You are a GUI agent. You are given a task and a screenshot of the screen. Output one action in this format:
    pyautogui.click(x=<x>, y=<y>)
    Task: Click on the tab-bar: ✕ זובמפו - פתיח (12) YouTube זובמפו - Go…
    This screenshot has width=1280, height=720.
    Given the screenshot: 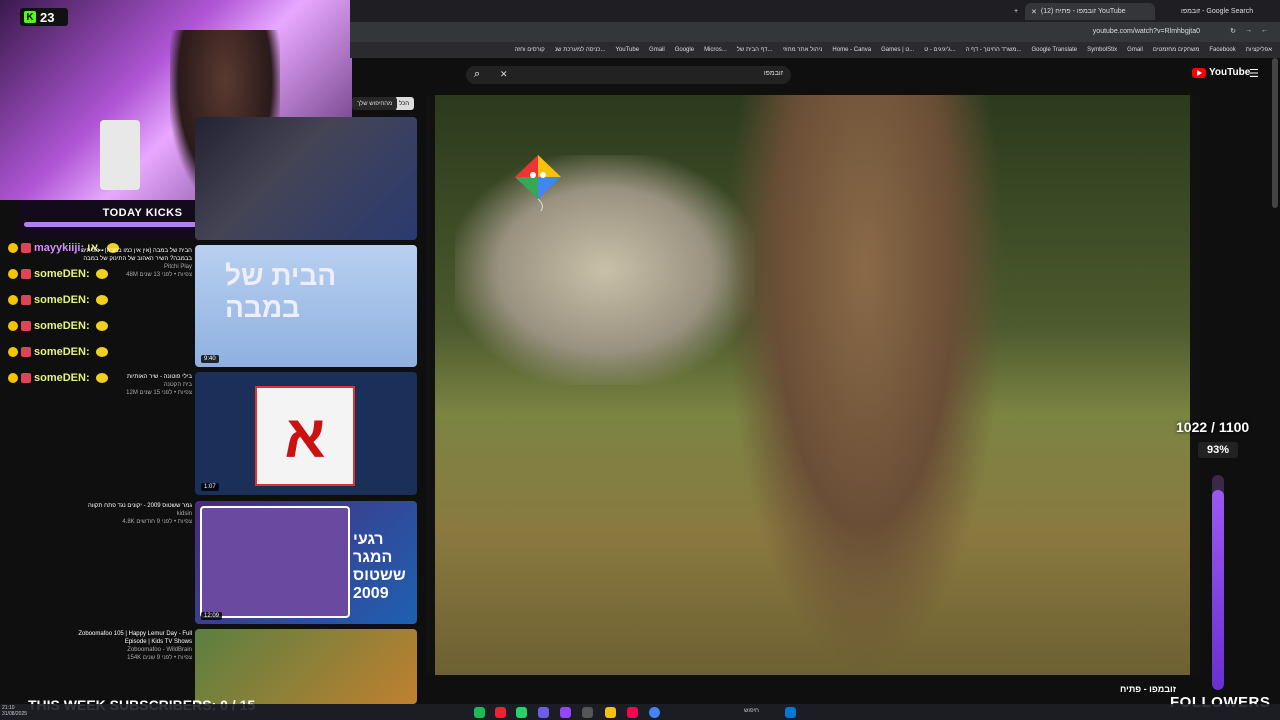 What is the action you would take?
    pyautogui.click(x=815, y=11)
    